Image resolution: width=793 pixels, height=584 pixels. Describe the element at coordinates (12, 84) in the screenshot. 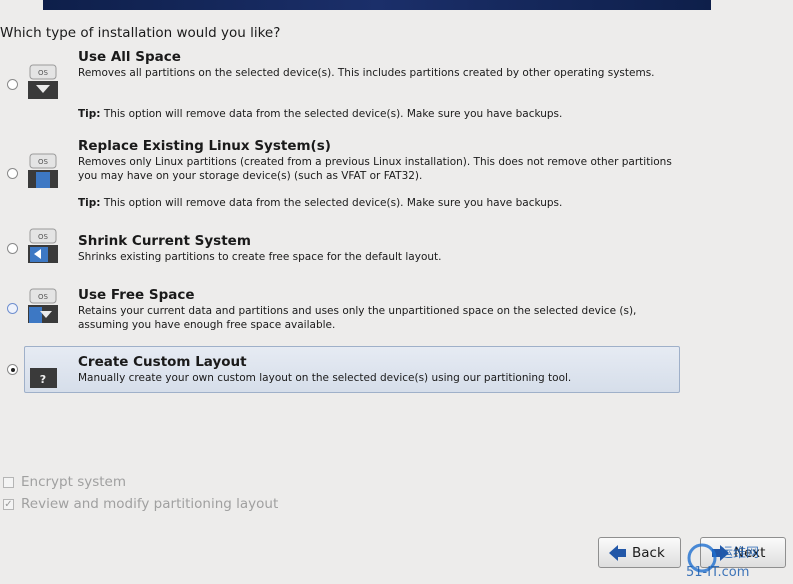

I see `radio-use-all-space` at that location.